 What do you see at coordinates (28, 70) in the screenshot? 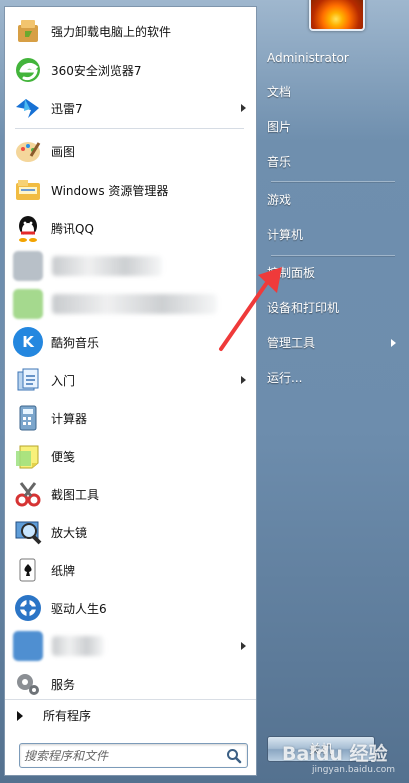
I see `browser-360-icon` at bounding box center [28, 70].